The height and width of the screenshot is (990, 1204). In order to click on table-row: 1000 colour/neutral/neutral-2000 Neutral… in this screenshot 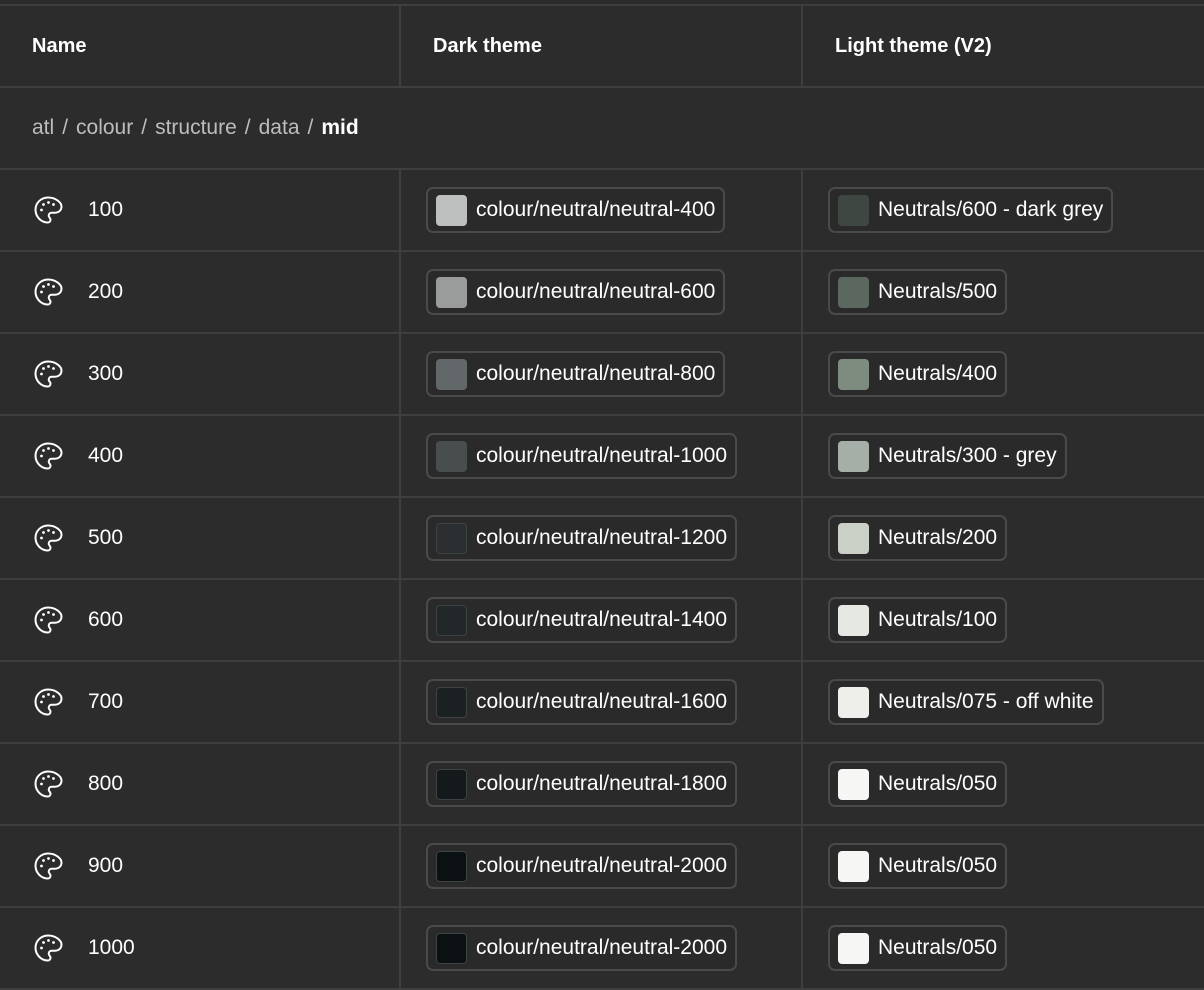, I will do `click(602, 949)`.